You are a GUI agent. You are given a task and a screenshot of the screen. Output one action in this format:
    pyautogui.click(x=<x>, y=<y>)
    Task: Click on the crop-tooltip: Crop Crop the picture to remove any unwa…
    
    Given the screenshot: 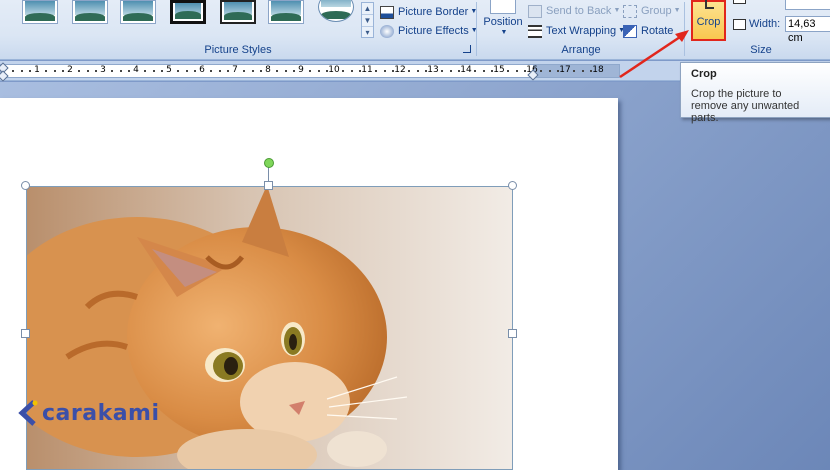 What is the action you would take?
    pyautogui.click(x=755, y=93)
    